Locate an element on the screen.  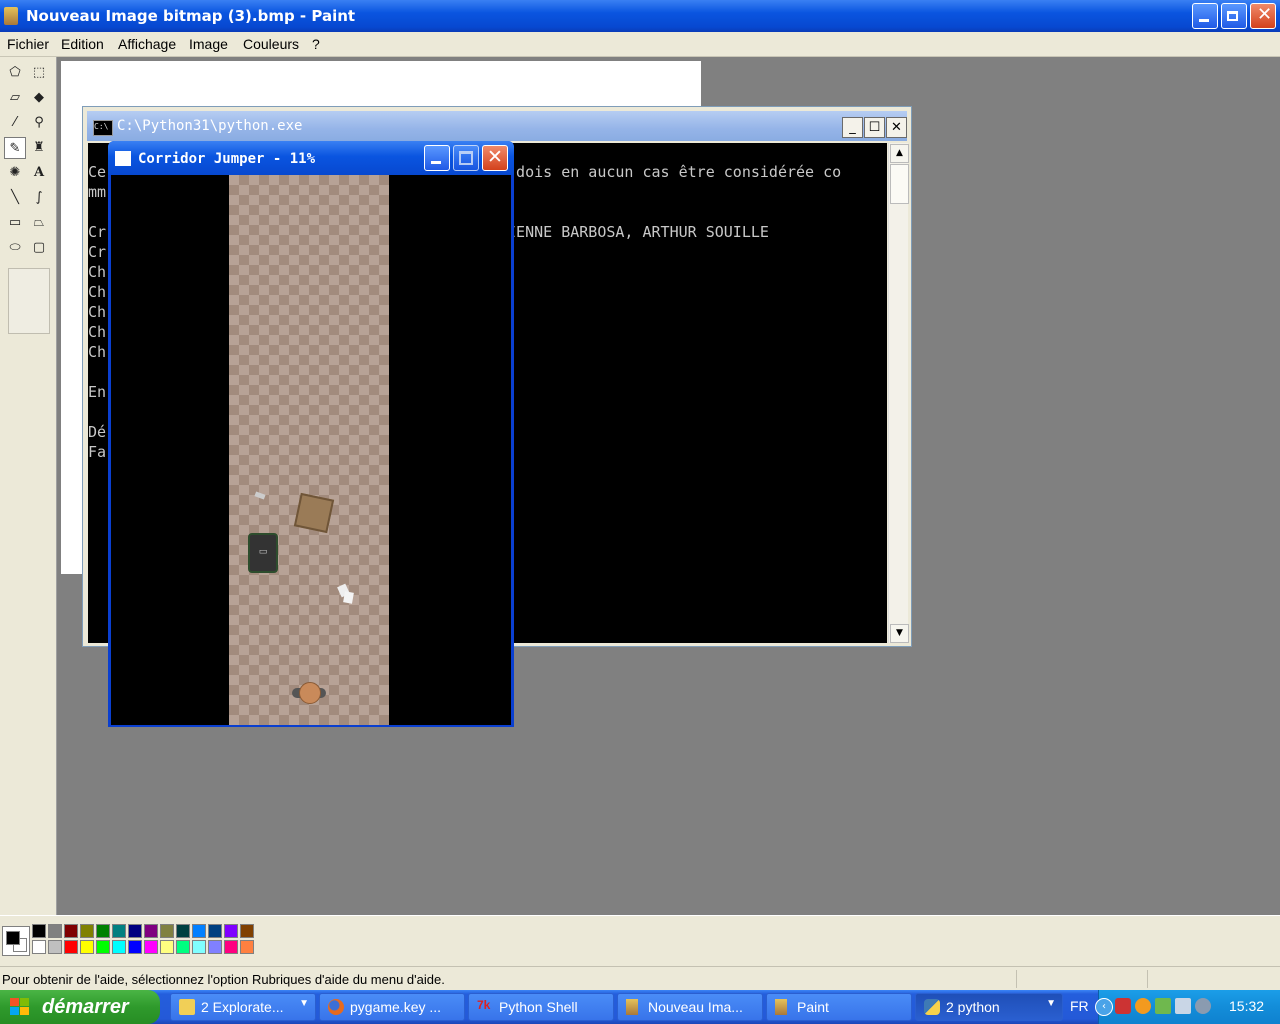
start-button: démarrer is located at coordinates (80, 1007).